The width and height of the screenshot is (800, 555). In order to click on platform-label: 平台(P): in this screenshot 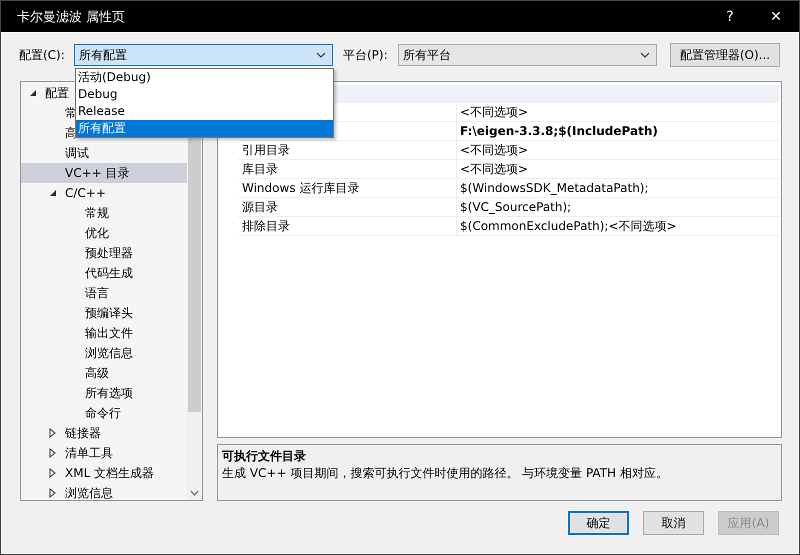, I will do `click(366, 55)`.